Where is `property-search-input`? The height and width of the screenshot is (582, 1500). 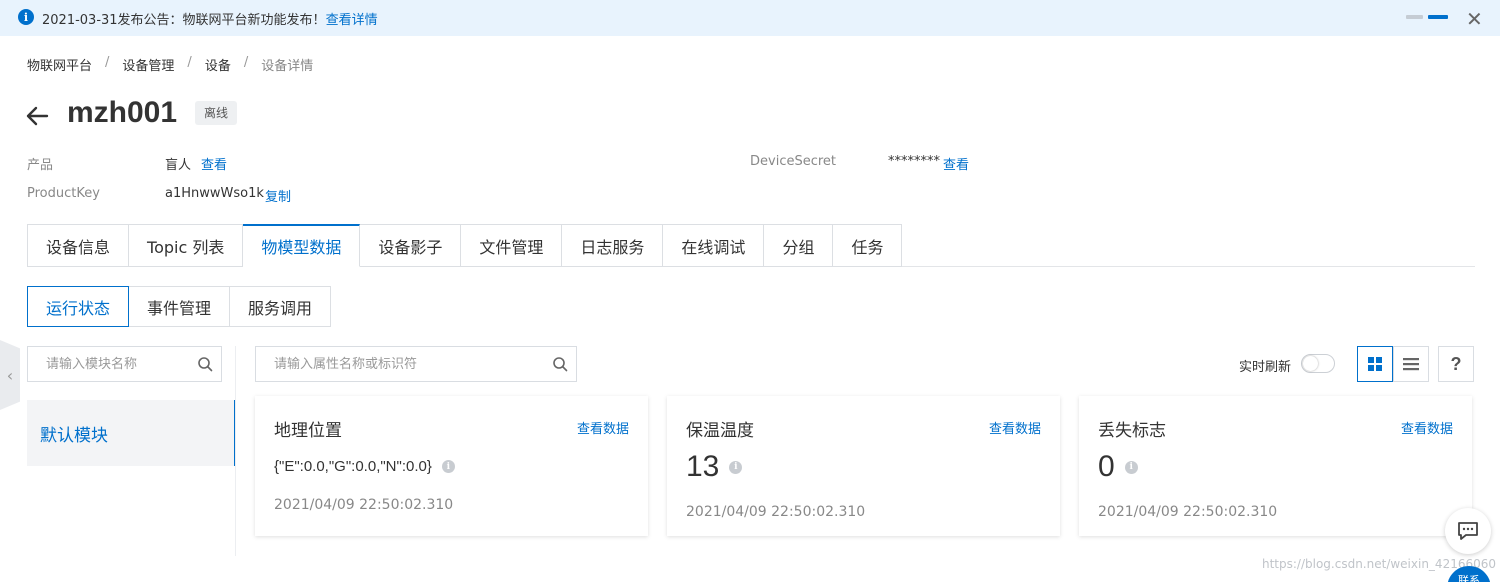
property-search-input is located at coordinates (416, 364).